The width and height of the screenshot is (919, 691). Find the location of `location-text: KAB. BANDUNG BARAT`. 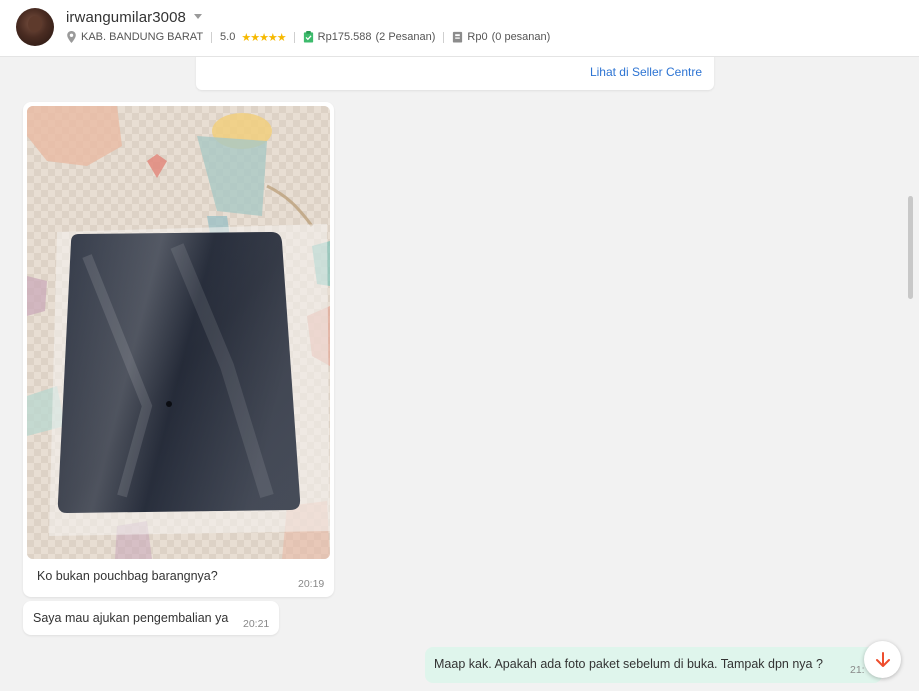

location-text: KAB. BANDUNG BARAT is located at coordinates (142, 37).